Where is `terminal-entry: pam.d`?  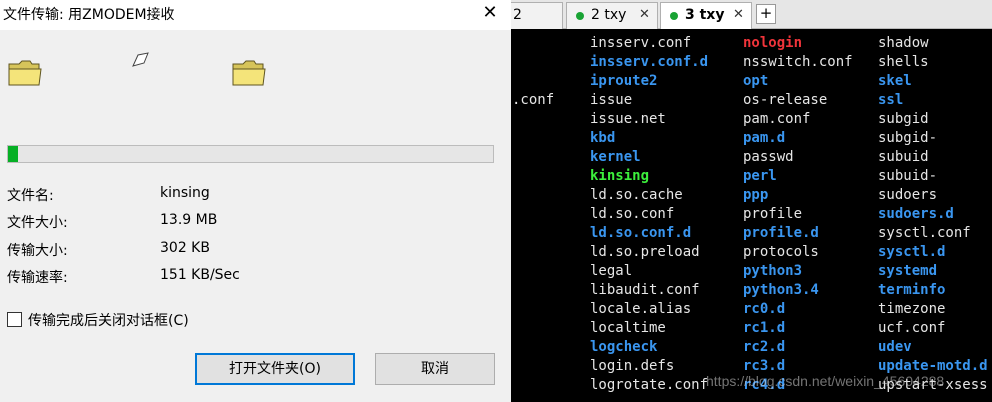 terminal-entry: pam.d is located at coordinates (764, 138).